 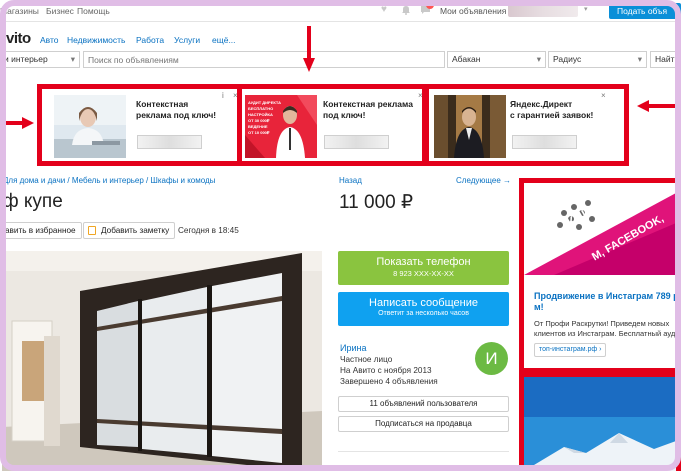 I want to click on seller-type: Частное лицо, so click(x=366, y=359).